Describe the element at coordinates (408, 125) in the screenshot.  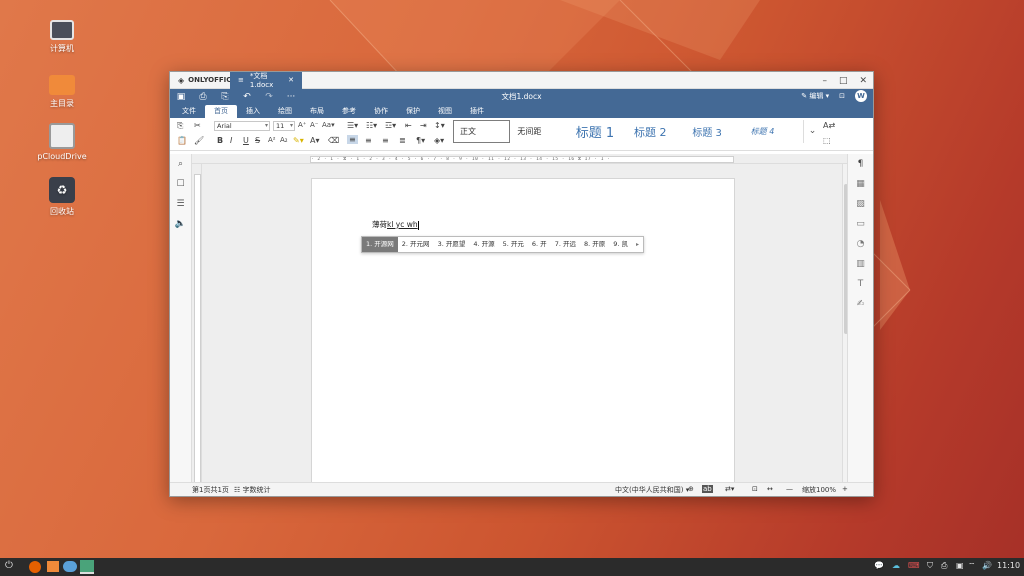
I see `decrease-indent-icon: ⇤` at that location.